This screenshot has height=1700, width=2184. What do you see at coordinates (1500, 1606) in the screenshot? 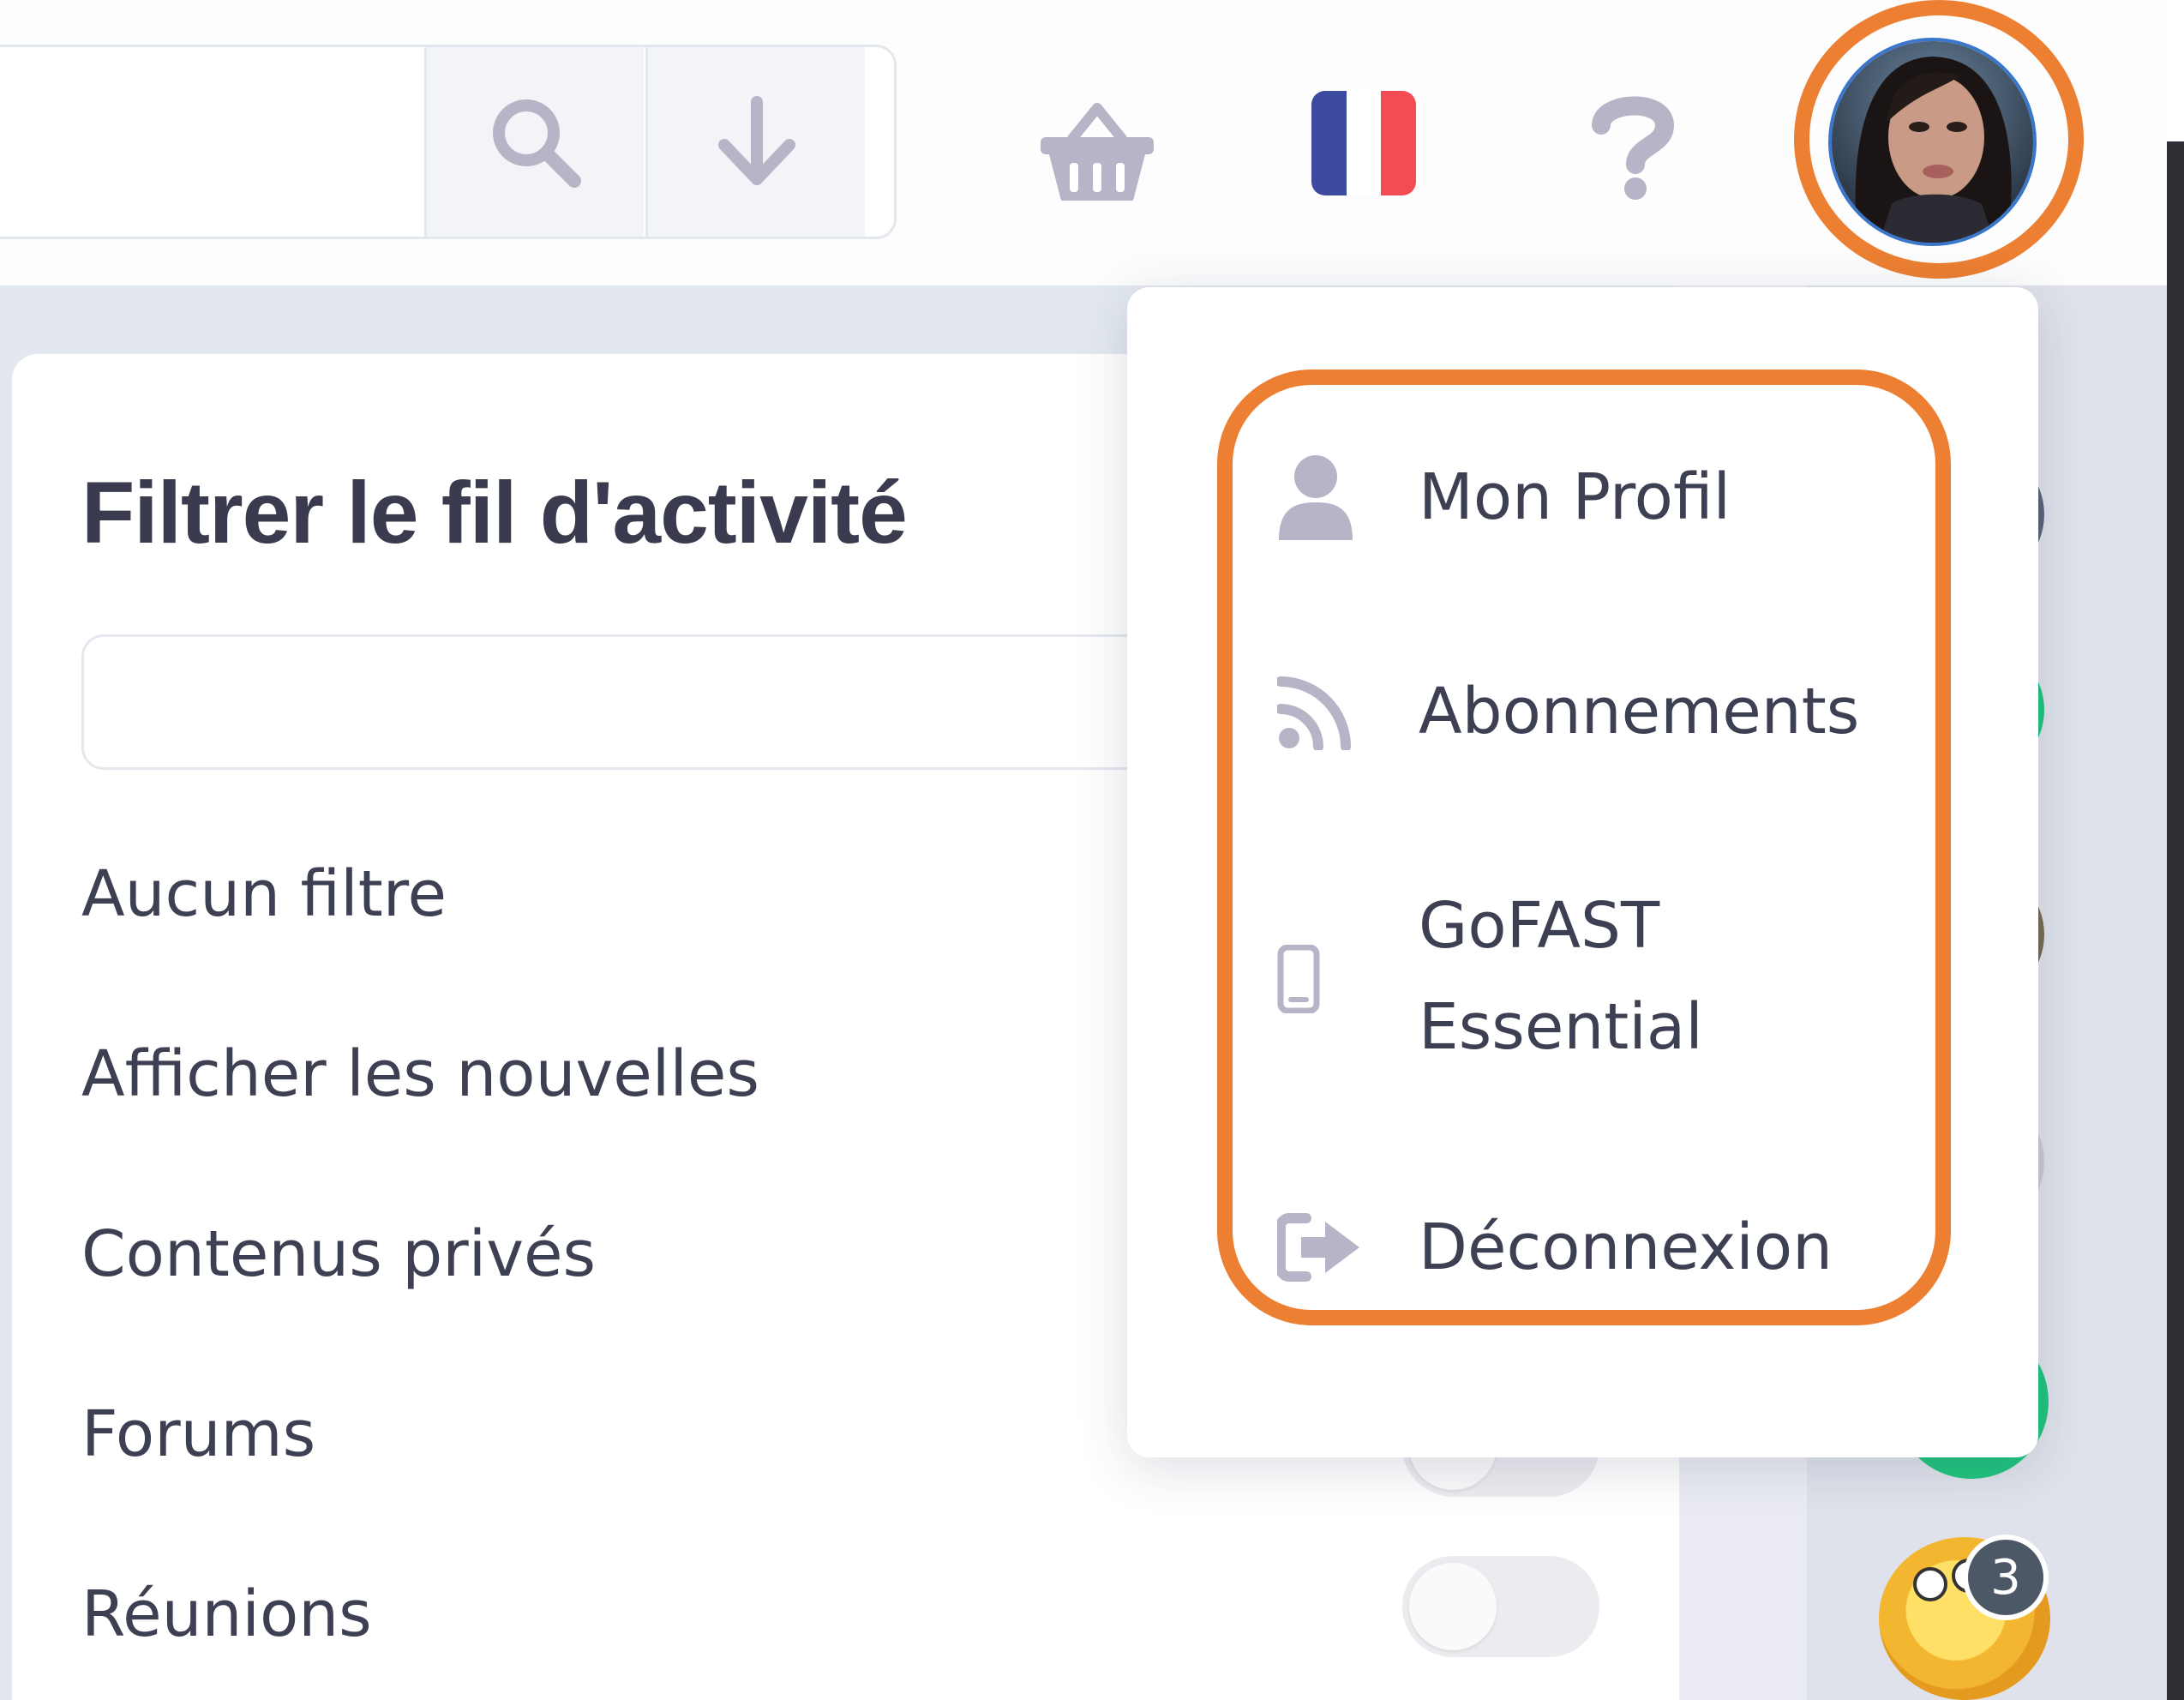
I see `meetings-toggle` at bounding box center [1500, 1606].